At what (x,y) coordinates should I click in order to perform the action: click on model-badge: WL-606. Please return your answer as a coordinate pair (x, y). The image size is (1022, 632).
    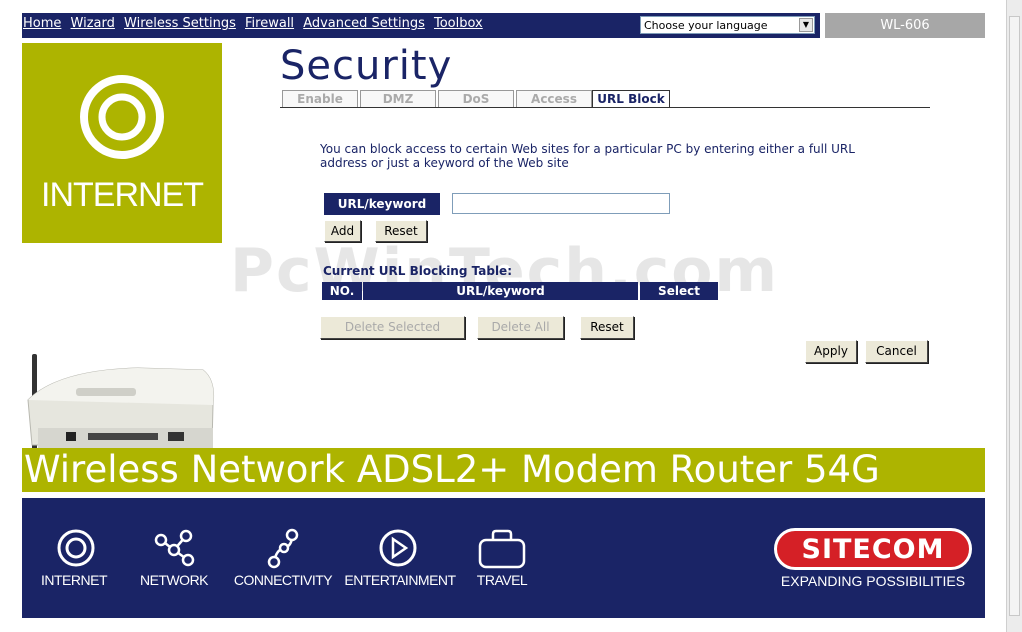
    Looking at the image, I should click on (905, 25).